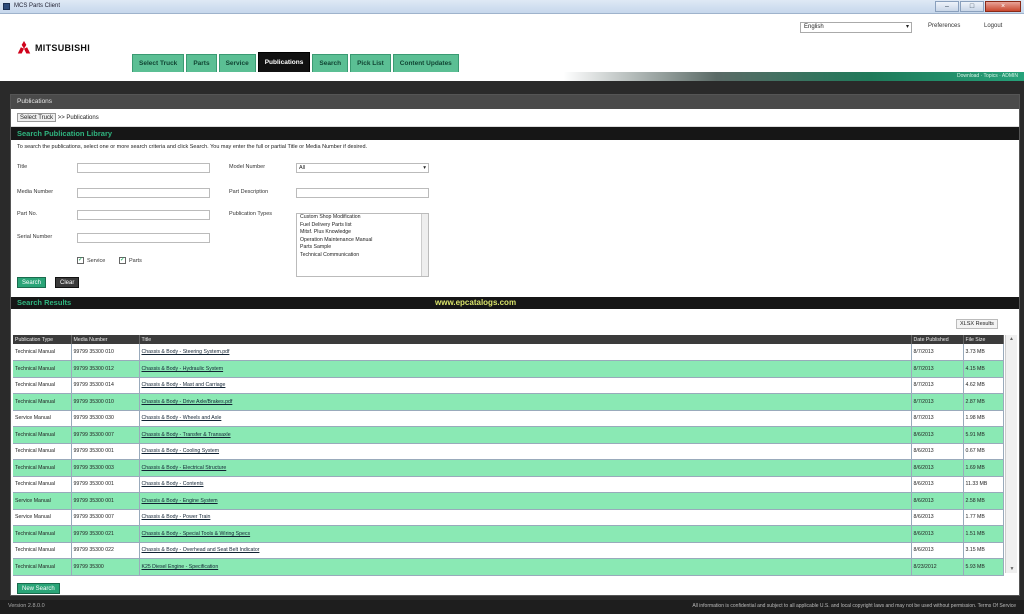 The image size is (1024, 614). I want to click on part-description-input, so click(362, 193).